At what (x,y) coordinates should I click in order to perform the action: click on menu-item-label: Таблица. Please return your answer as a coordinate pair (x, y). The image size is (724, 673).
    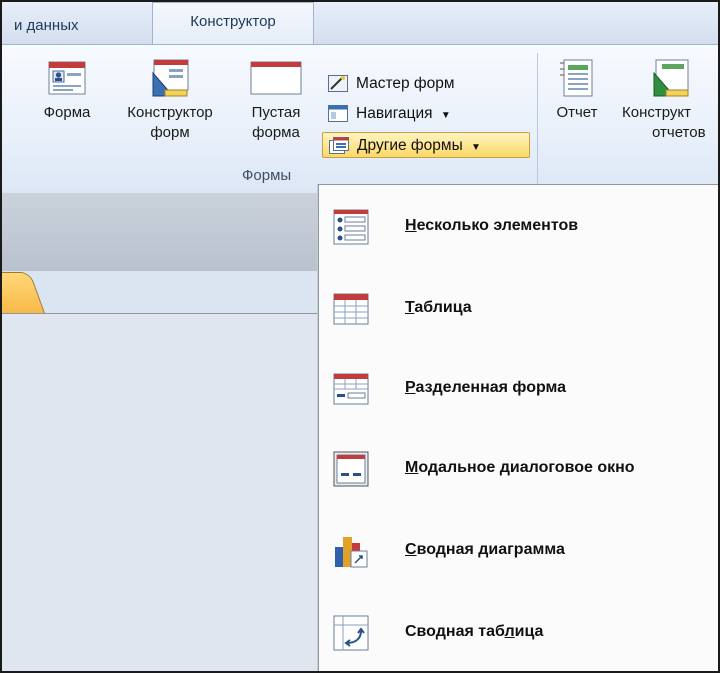
    Looking at the image, I should click on (438, 307).